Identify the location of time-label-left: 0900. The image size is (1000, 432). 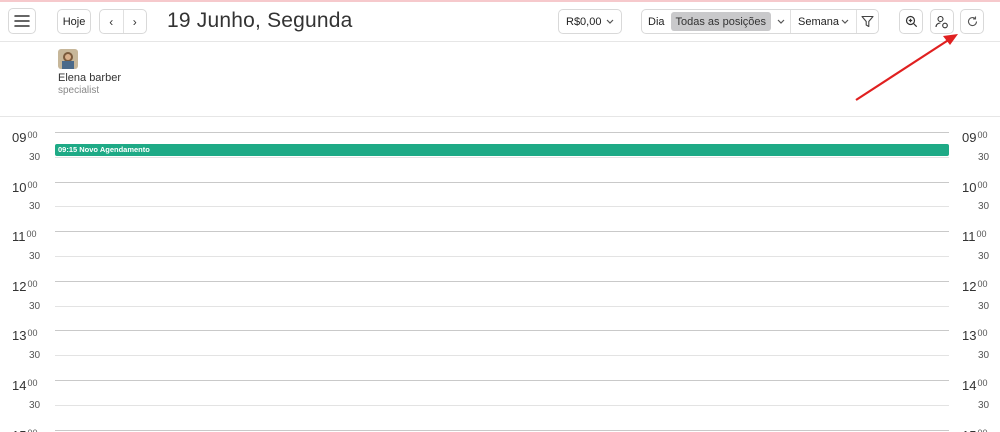
(24, 137).